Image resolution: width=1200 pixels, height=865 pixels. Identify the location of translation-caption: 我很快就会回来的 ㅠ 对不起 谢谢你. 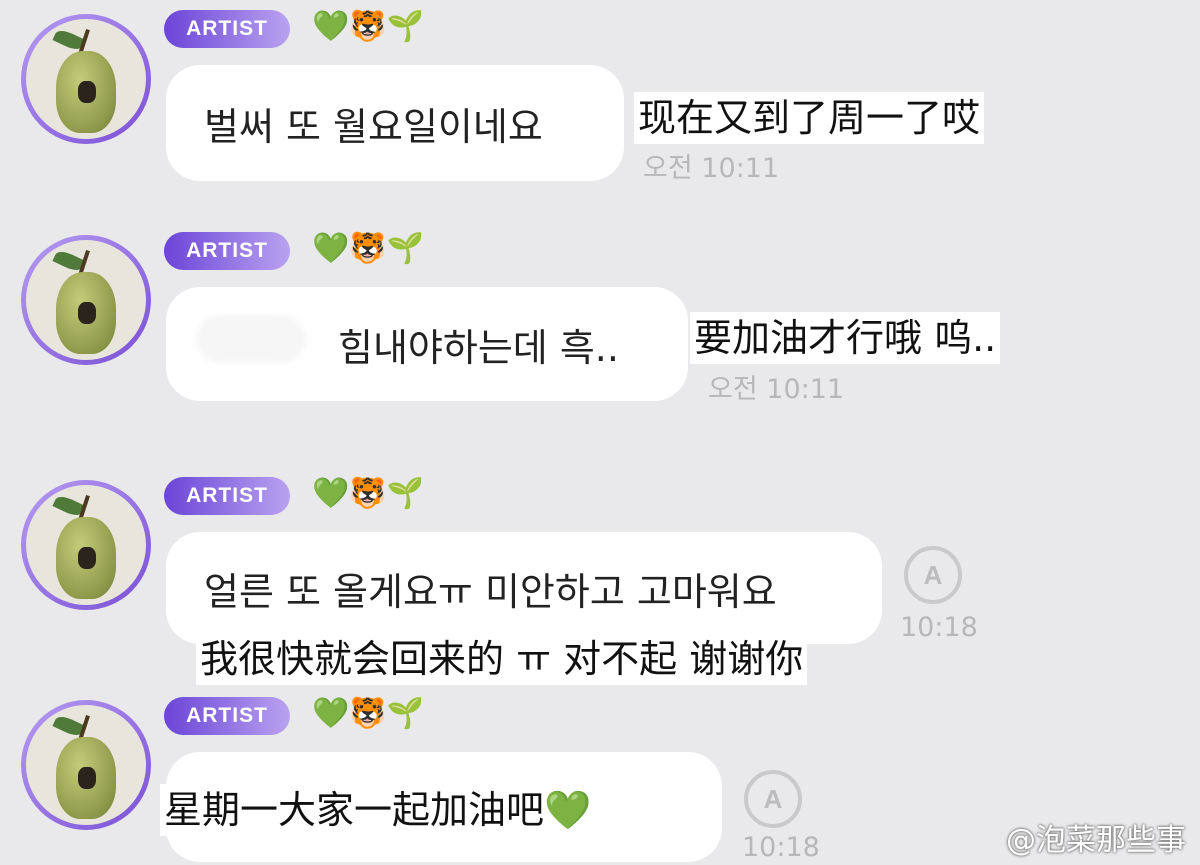
(502, 659).